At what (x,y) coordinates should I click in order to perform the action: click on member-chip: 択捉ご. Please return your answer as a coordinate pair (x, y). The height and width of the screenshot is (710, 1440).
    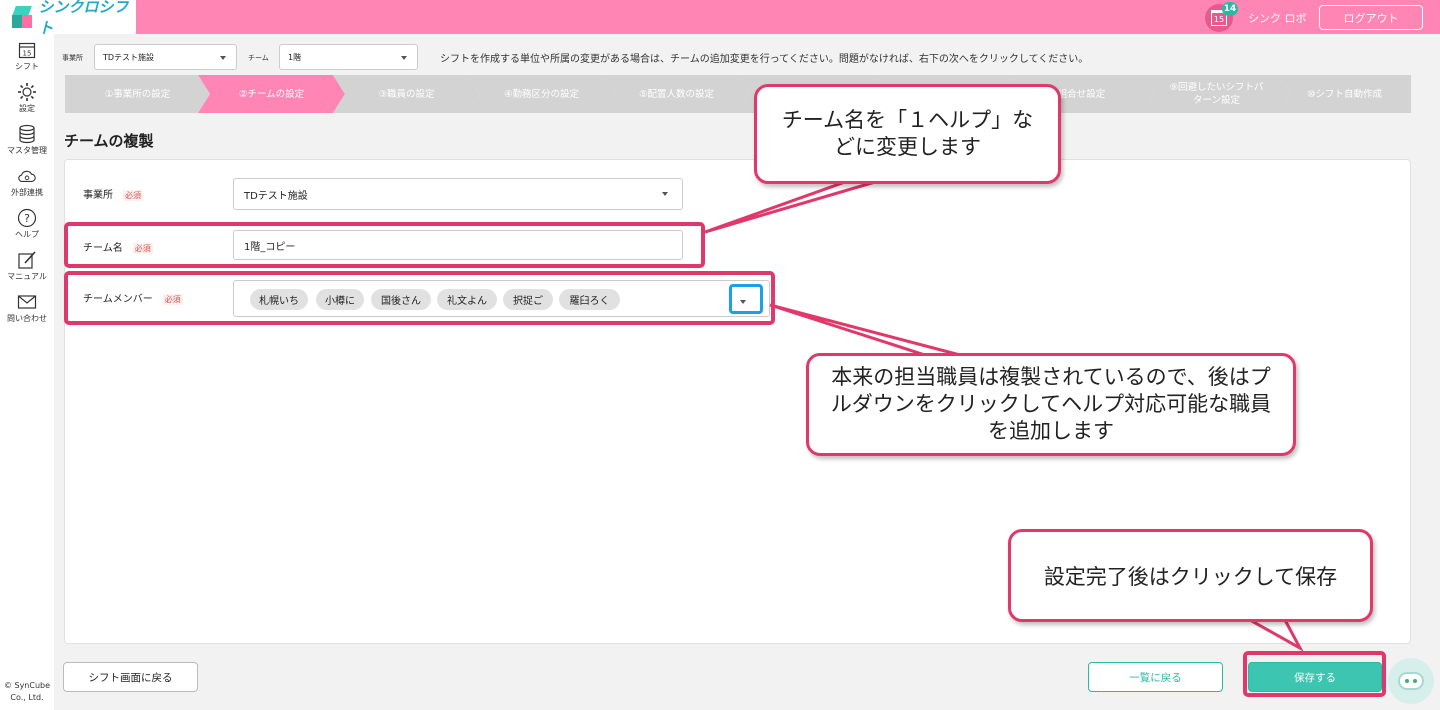
    Looking at the image, I should click on (528, 299).